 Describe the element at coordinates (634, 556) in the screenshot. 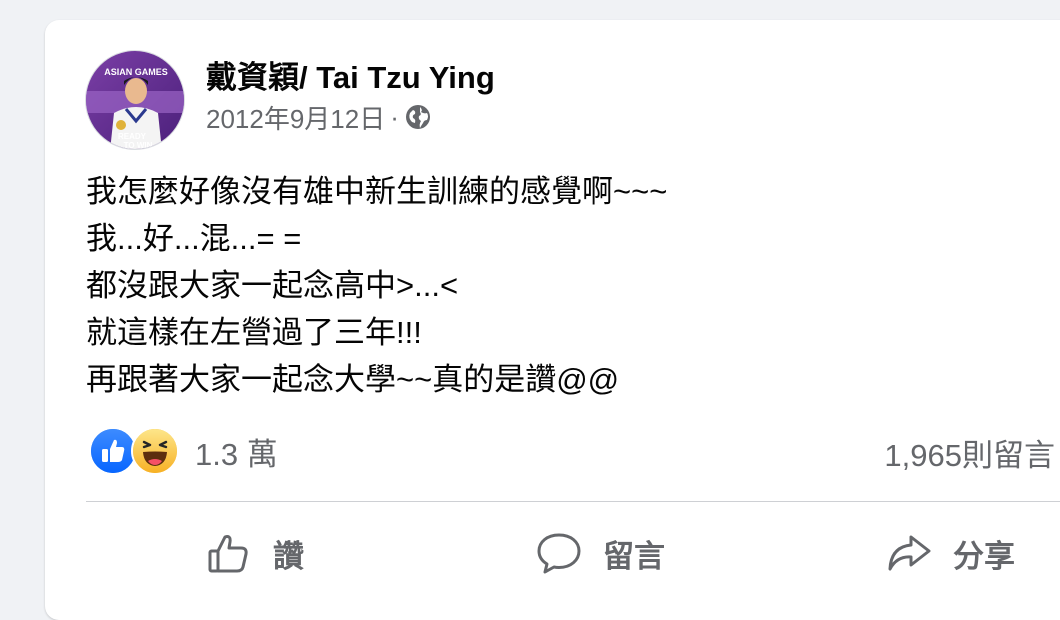

I see `comment-label: 留言` at that location.